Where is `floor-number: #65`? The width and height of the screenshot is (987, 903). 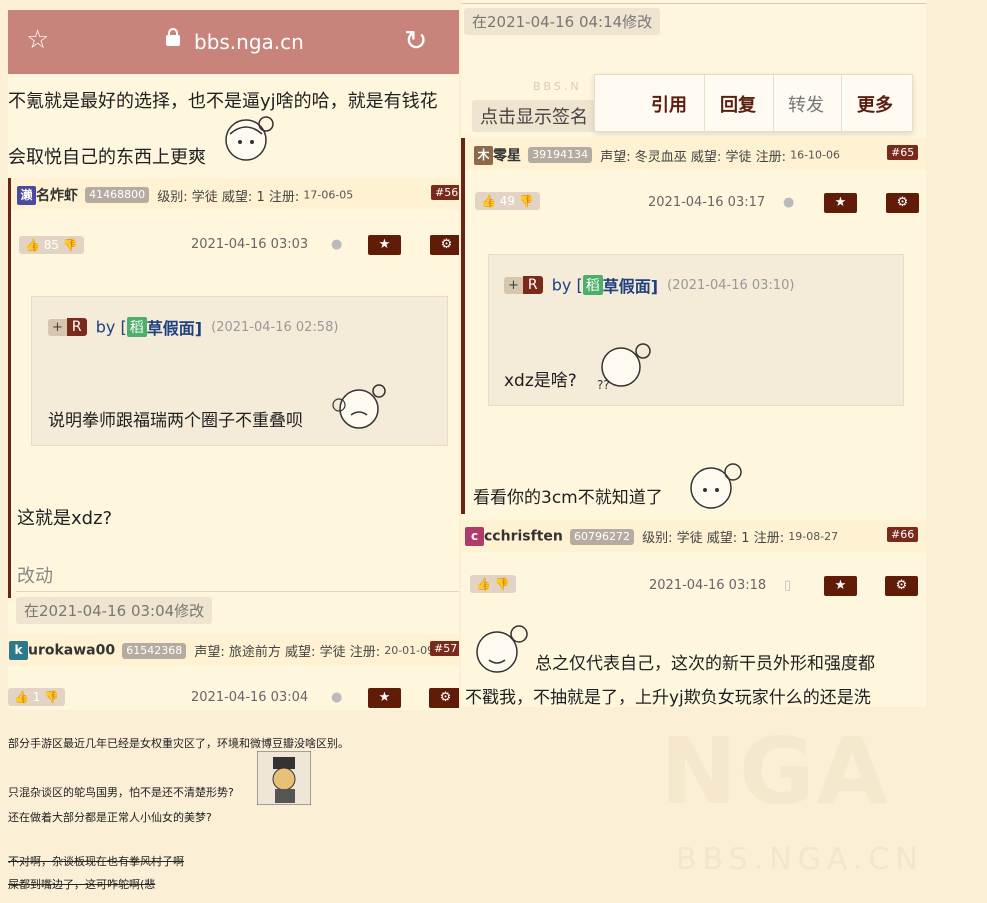 floor-number: #65 is located at coordinates (903, 152).